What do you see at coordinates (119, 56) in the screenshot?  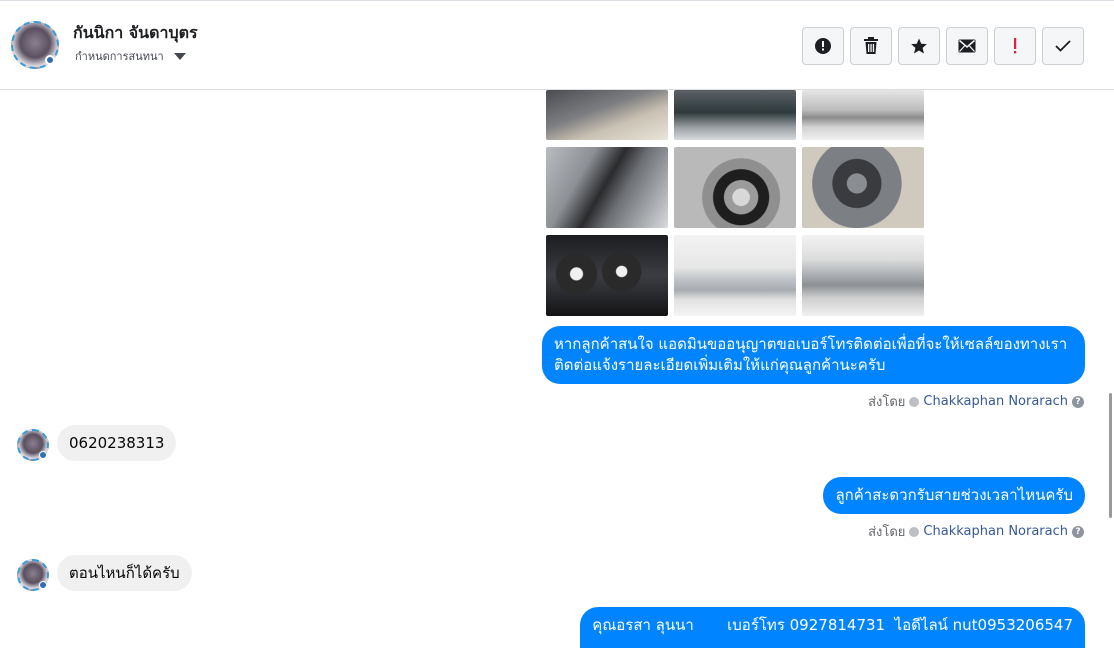 I see `conversation-assign-label: กำหนดการสนทนา` at bounding box center [119, 56].